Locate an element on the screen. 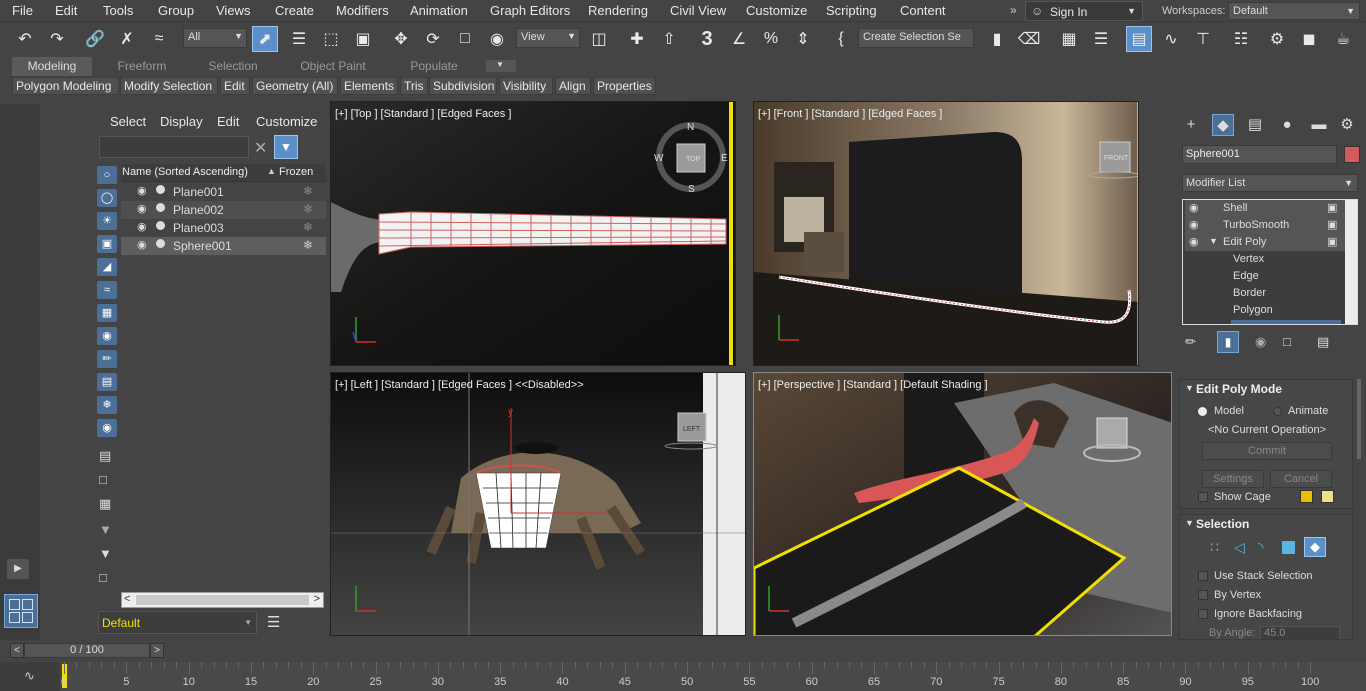 This screenshot has height=691, width=1366. ignore-backfacing-checkbox: Ignore Backfacing is located at coordinates (1250, 614).